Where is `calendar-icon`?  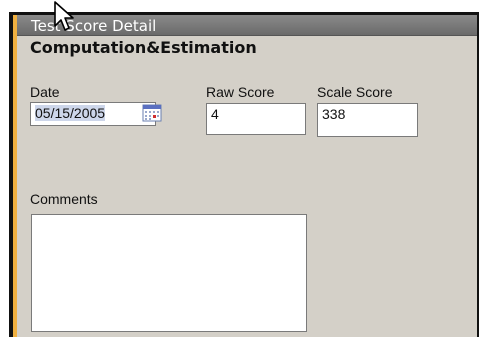
calendar-icon is located at coordinates (152, 113).